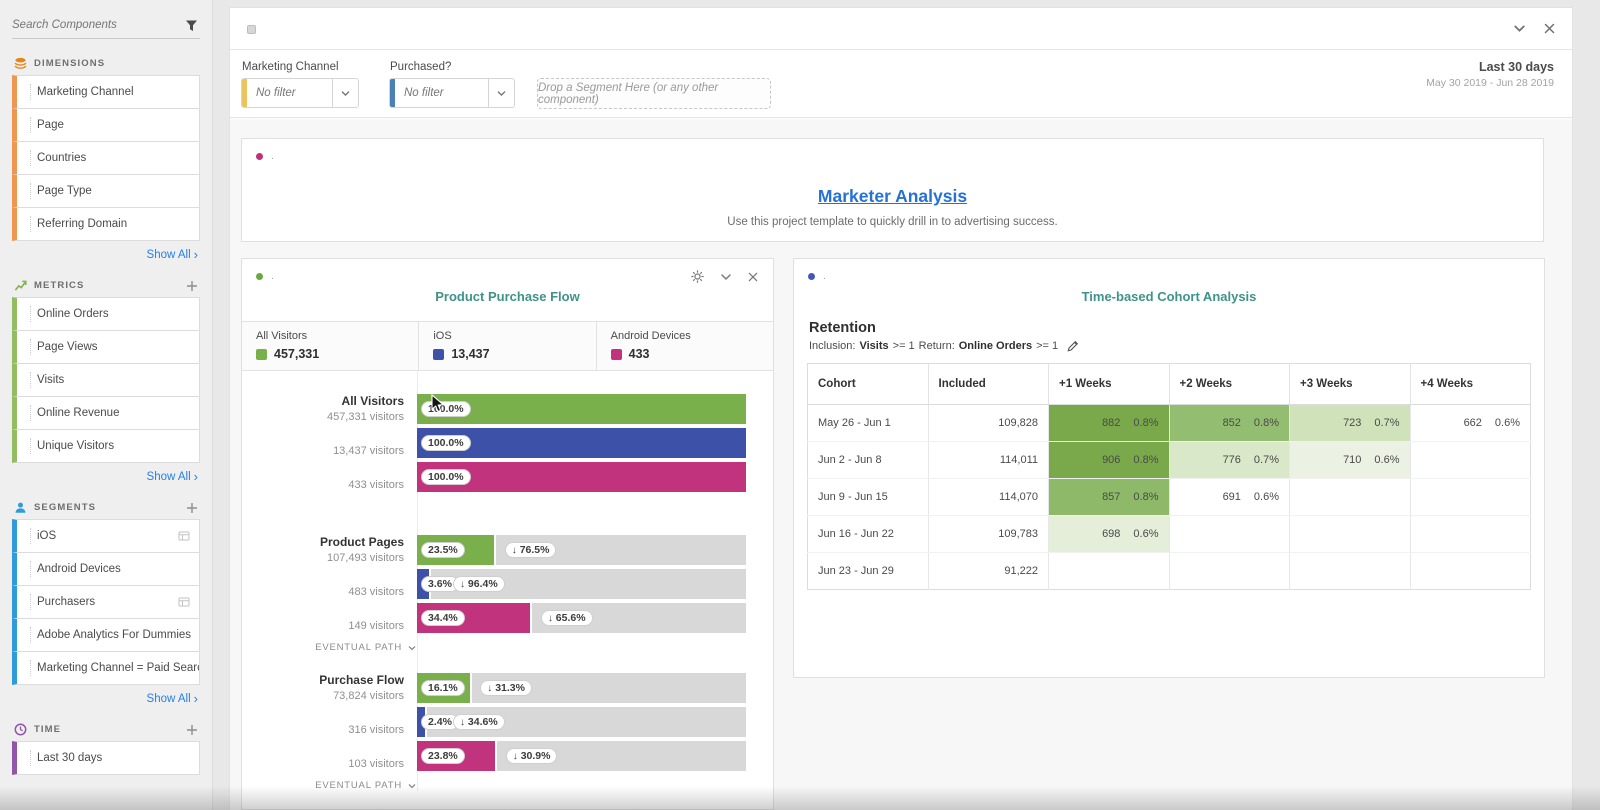 The image size is (1600, 810). What do you see at coordinates (452, 93) in the screenshot?
I see `purchased-filter-dropdown: No filter` at bounding box center [452, 93].